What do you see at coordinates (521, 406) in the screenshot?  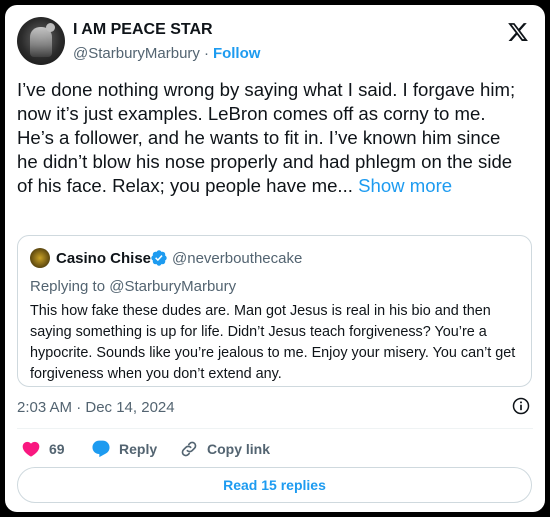 I see `info-icon` at bounding box center [521, 406].